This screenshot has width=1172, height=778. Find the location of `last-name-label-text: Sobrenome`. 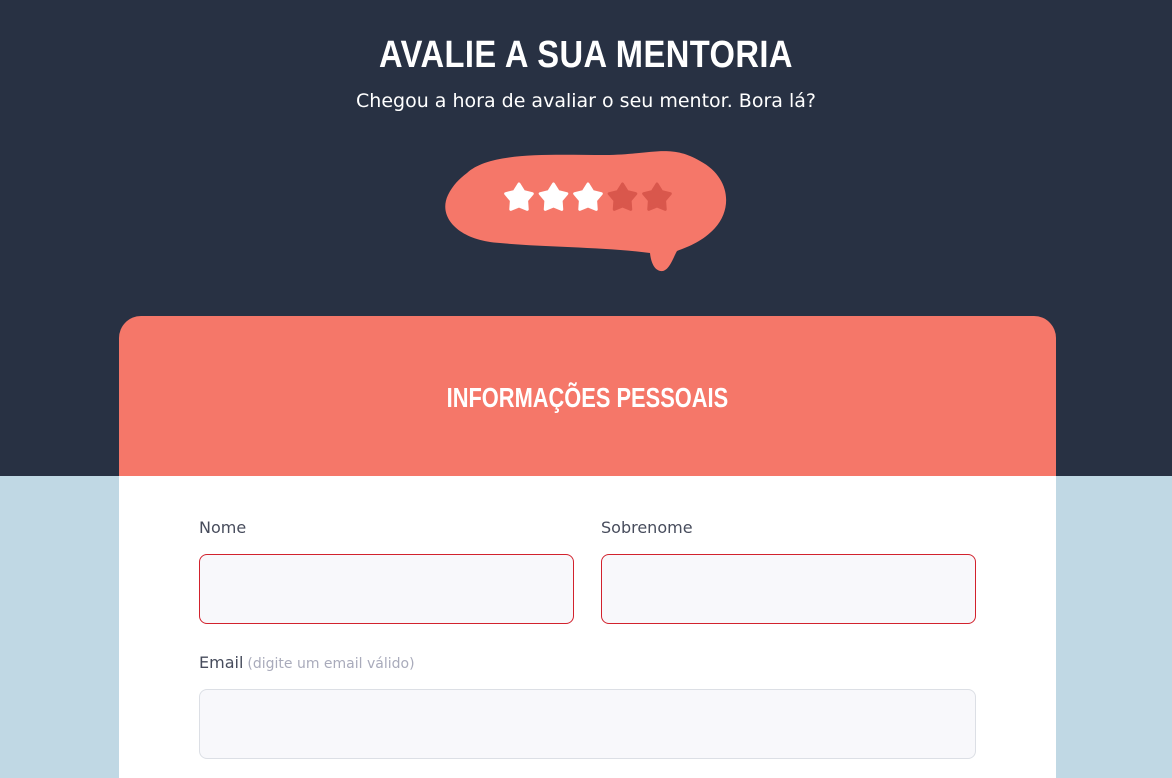

last-name-label-text: Sobrenome is located at coordinates (647, 527).